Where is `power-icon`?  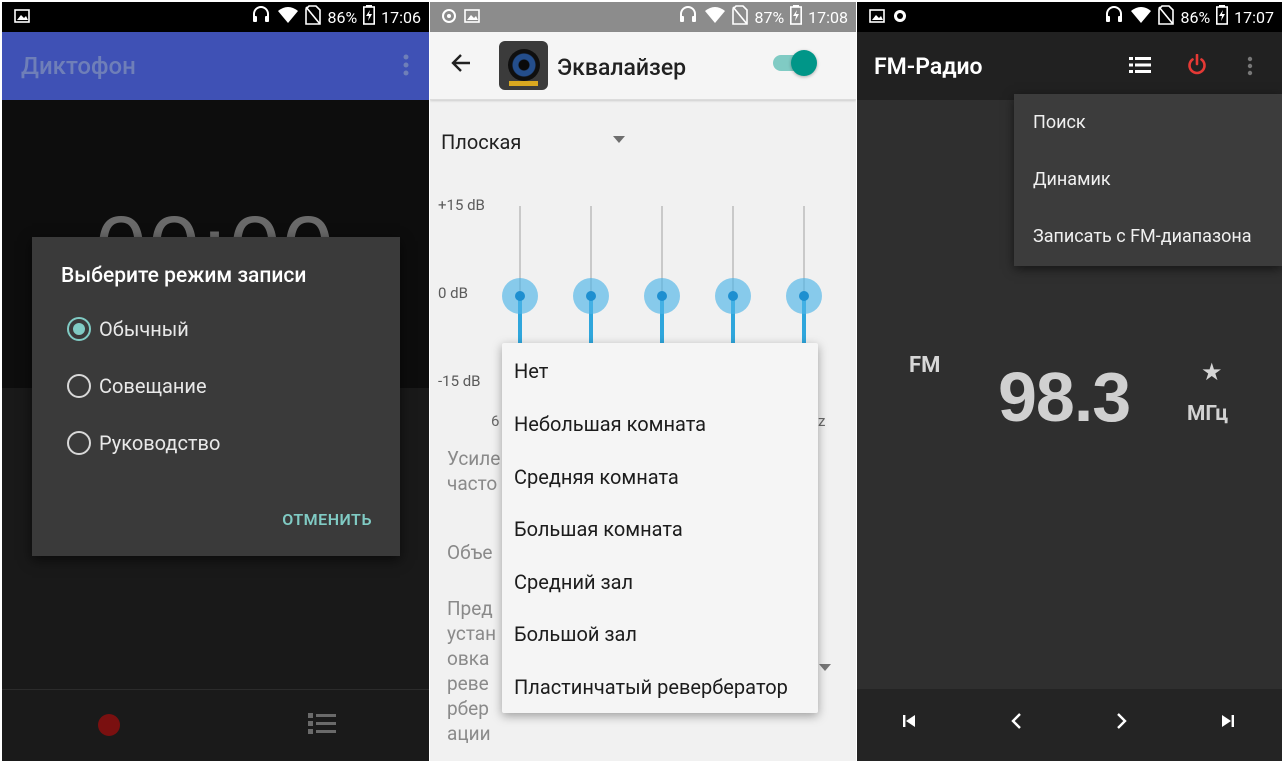 power-icon is located at coordinates (1197, 66).